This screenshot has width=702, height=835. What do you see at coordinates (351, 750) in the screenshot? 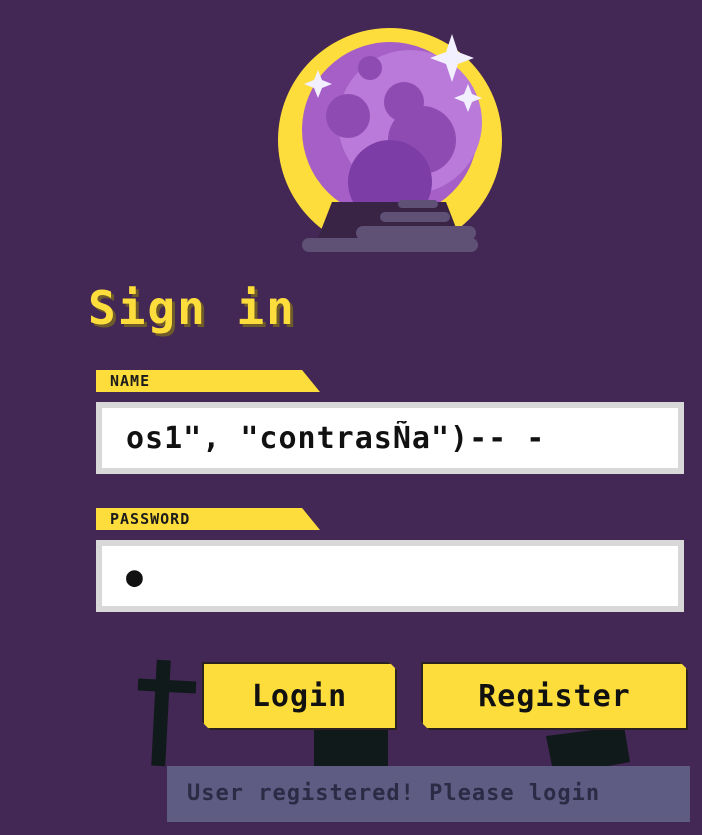
I see `tombstone-icon` at bounding box center [351, 750].